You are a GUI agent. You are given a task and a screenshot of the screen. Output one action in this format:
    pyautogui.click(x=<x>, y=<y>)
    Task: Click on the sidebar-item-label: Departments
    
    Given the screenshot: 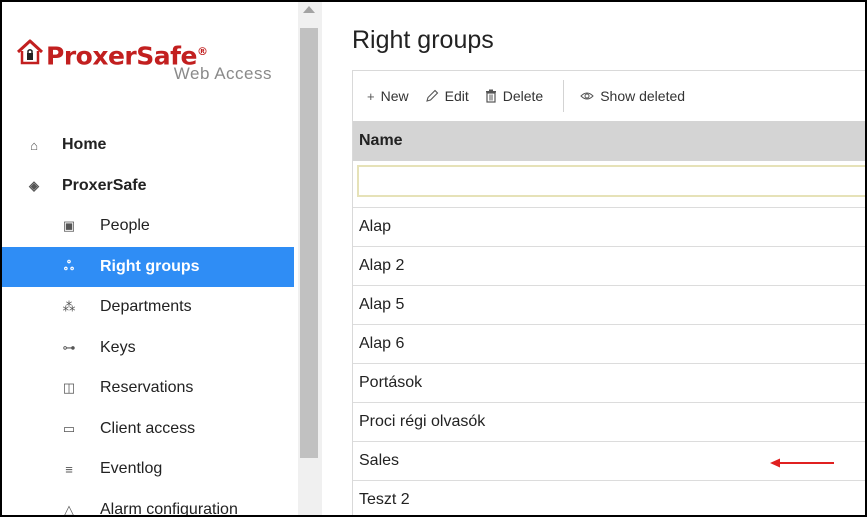 What is the action you would take?
    pyautogui.click(x=146, y=307)
    